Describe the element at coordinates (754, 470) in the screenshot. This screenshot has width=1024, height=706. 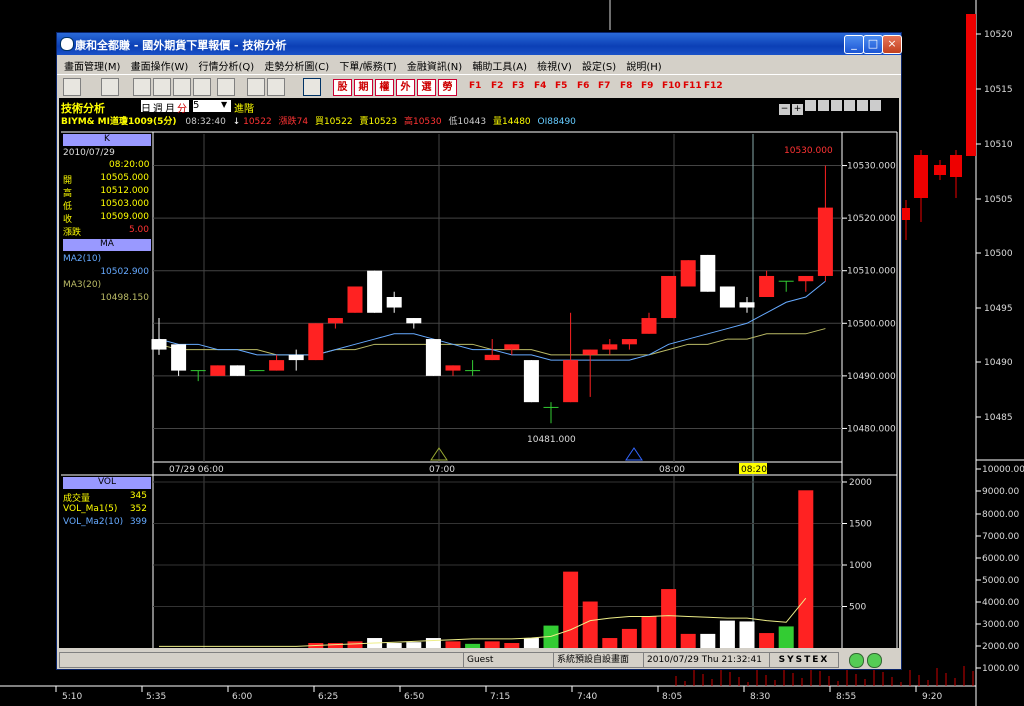
I see `crosshair-time-label: 08:20` at that location.